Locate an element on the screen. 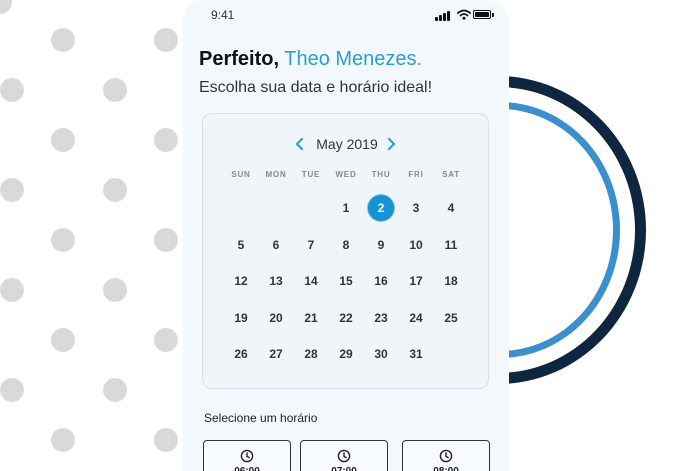 This screenshot has height=471, width=690. calendar-day-number: 27 is located at coordinates (276, 354).